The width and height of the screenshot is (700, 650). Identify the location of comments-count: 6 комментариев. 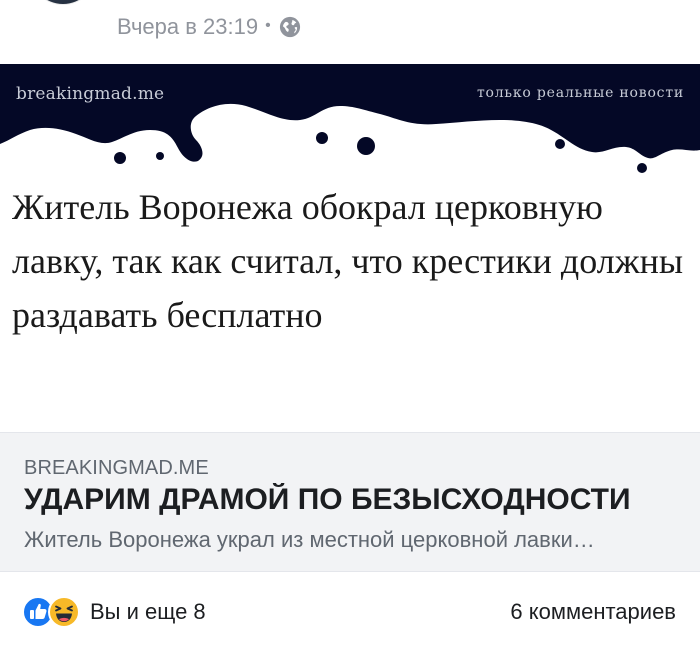
(593, 612).